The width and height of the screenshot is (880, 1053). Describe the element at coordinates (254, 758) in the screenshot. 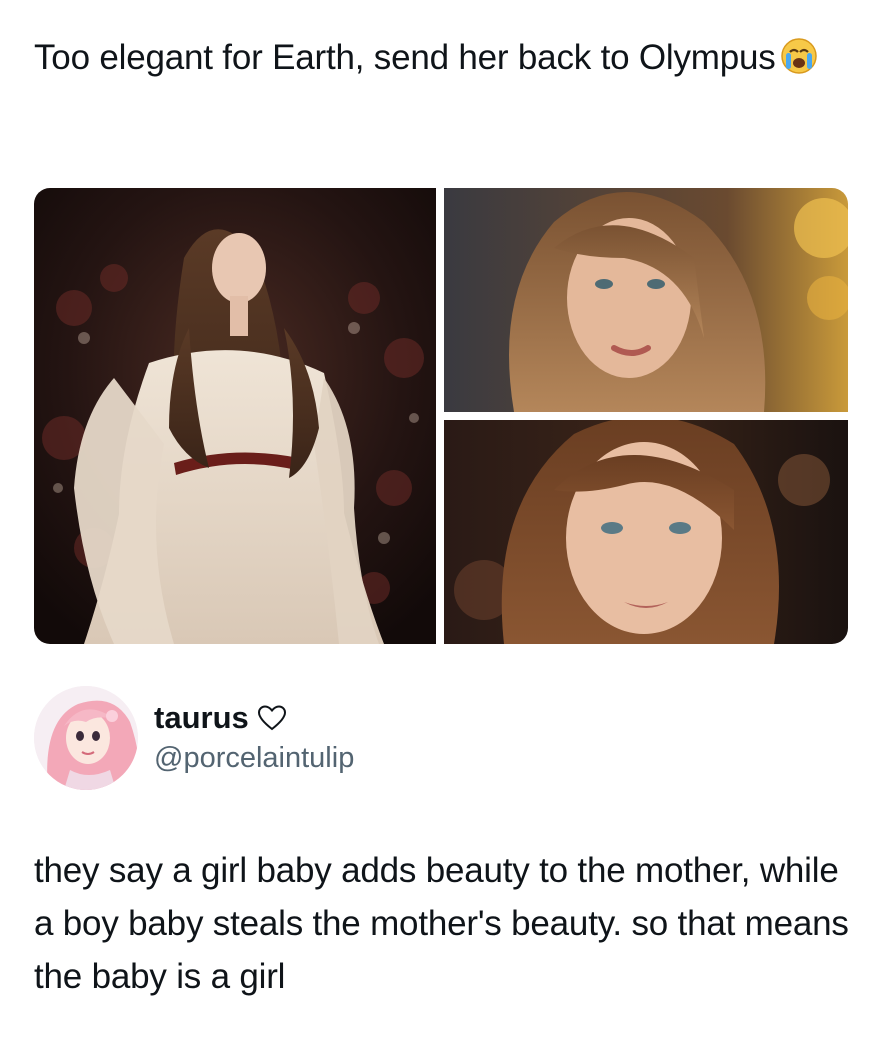

I see `handle: @porcelaintulip` at that location.